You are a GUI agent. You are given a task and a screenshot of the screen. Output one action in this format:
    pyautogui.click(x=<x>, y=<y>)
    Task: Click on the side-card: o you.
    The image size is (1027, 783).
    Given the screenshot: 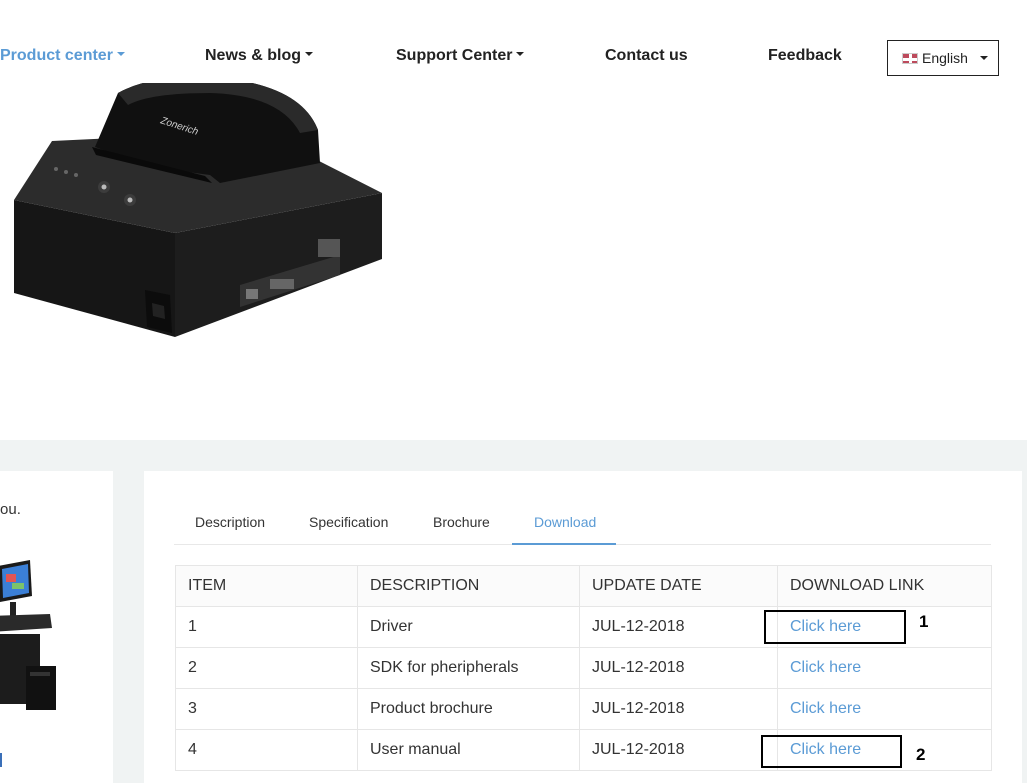 What is the action you would take?
    pyautogui.click(x=56, y=627)
    